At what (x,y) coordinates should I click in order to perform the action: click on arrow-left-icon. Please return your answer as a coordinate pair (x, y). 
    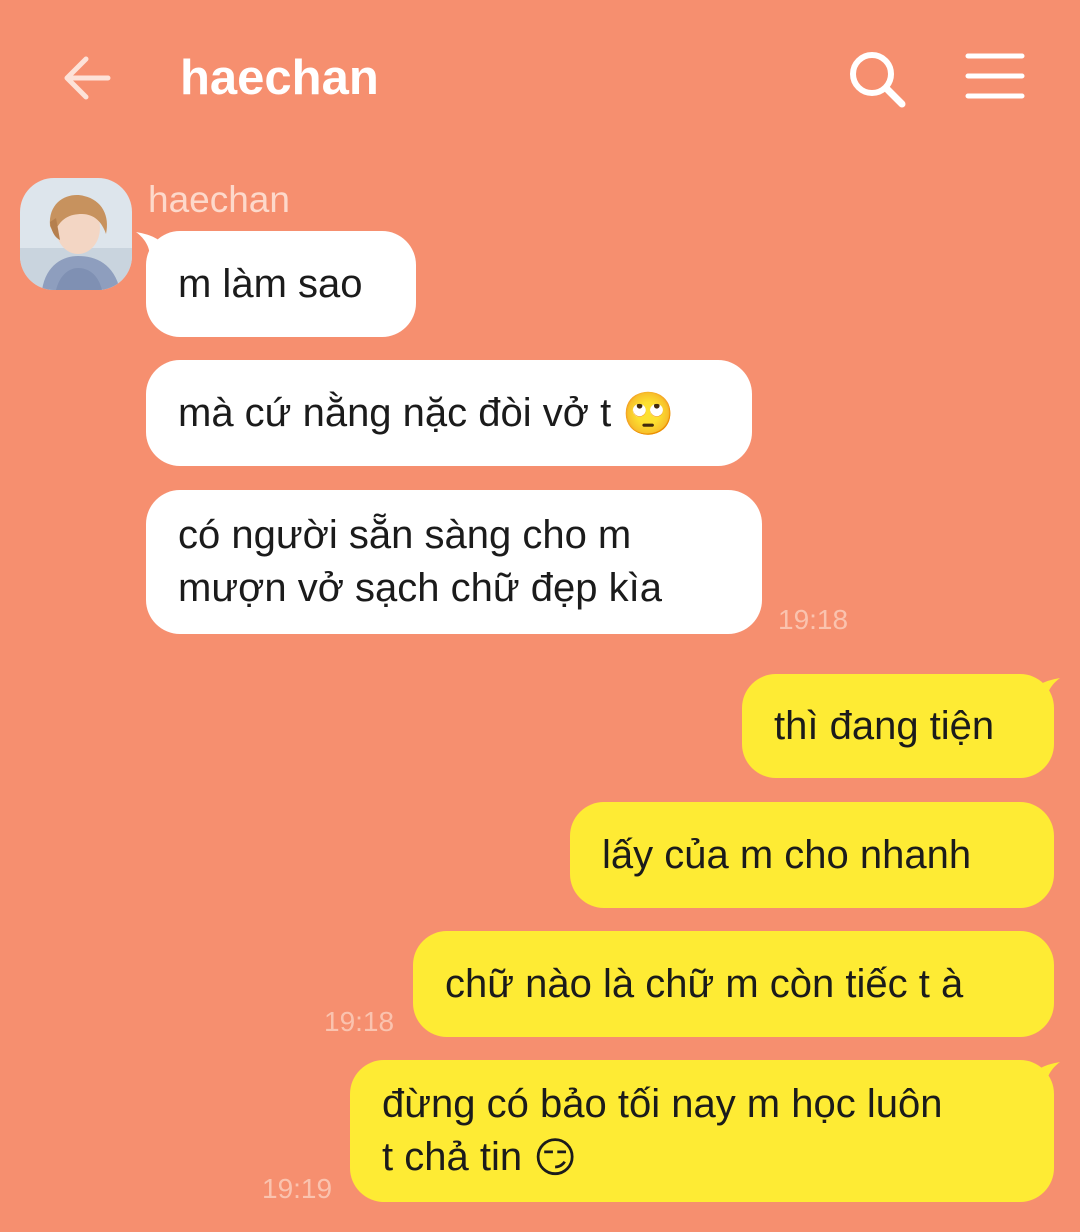
    Looking at the image, I should click on (87, 78).